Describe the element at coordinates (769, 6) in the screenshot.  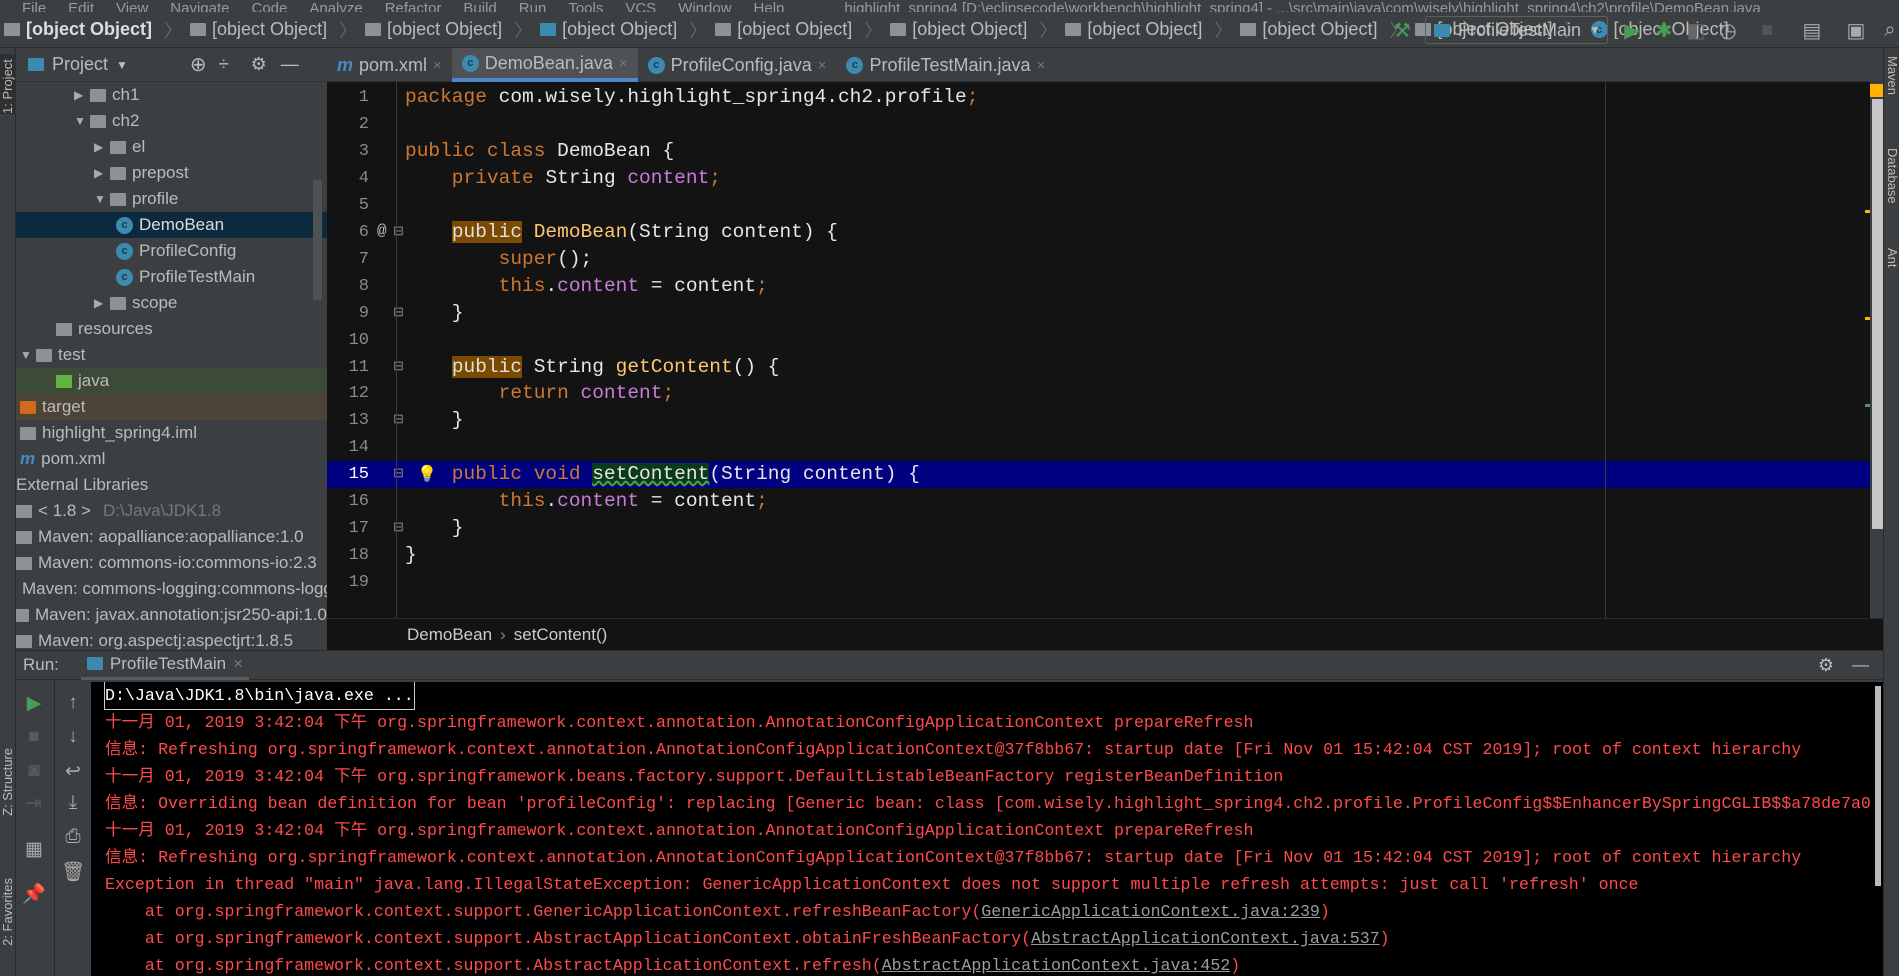
I see `menu-item: Help` at that location.